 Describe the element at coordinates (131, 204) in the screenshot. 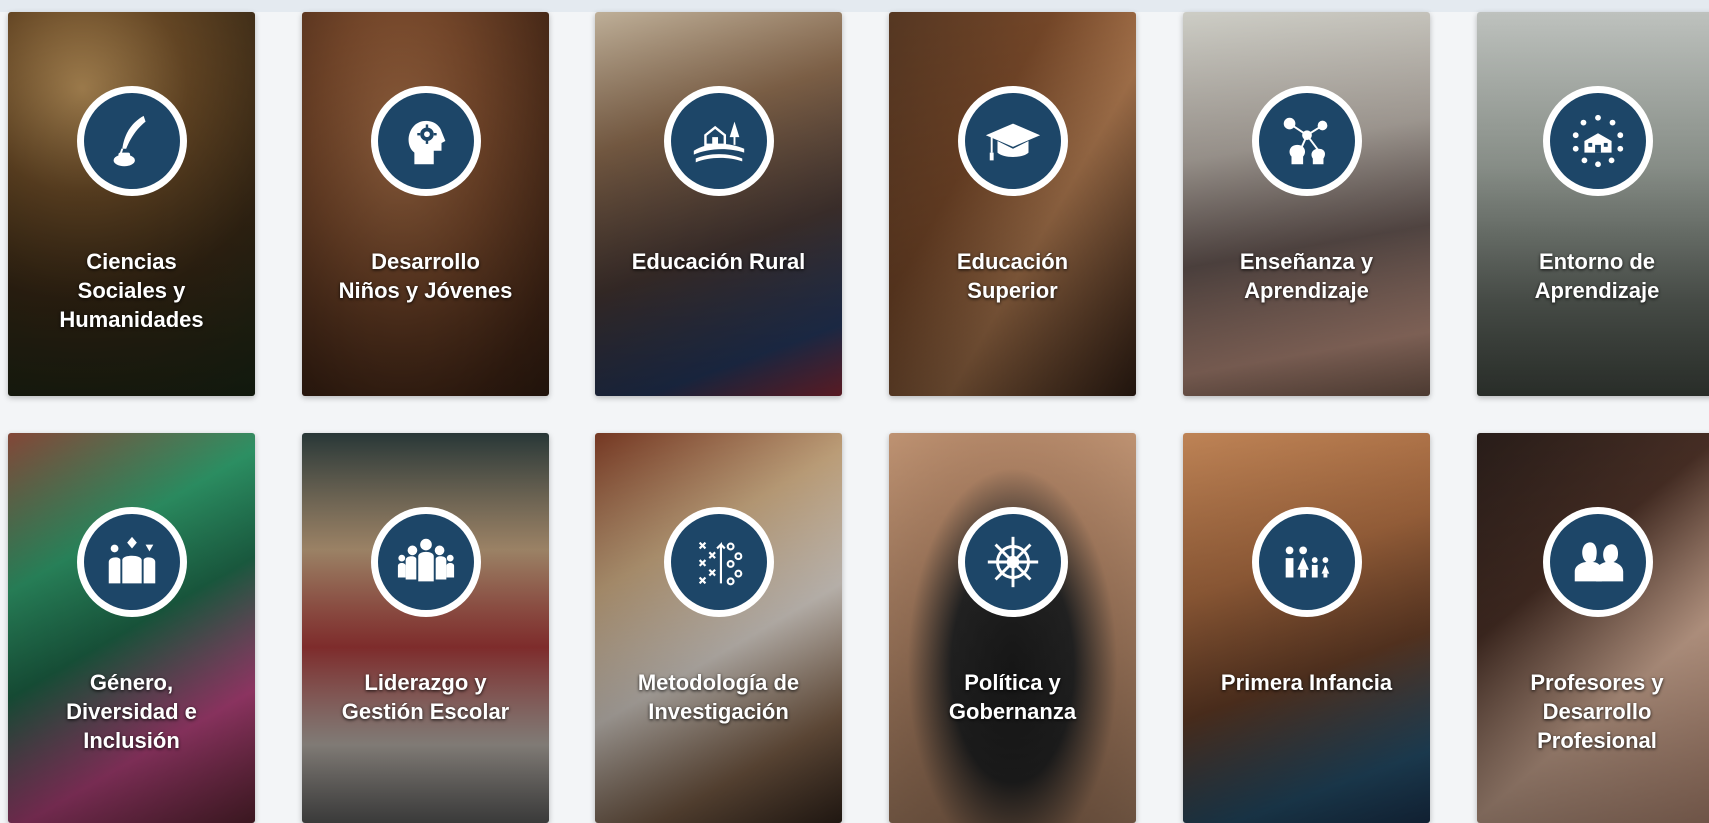

I see `topic-card-ciencias-sociales: Ciencias Sociales y Humanidades` at that location.